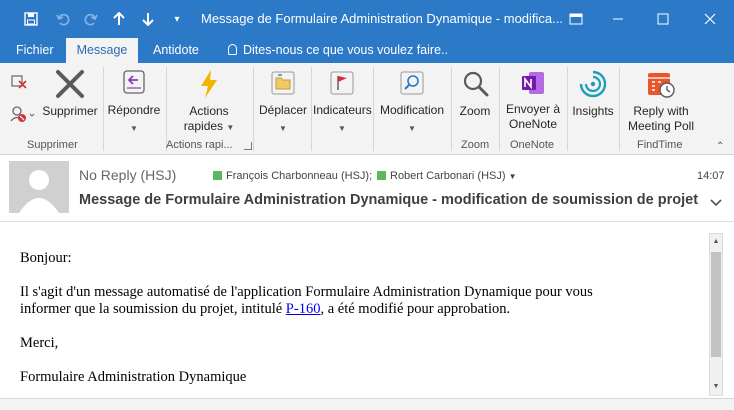  What do you see at coordinates (127, 175) in the screenshot?
I see `sender-name: No Reply (HSJ)` at bounding box center [127, 175].